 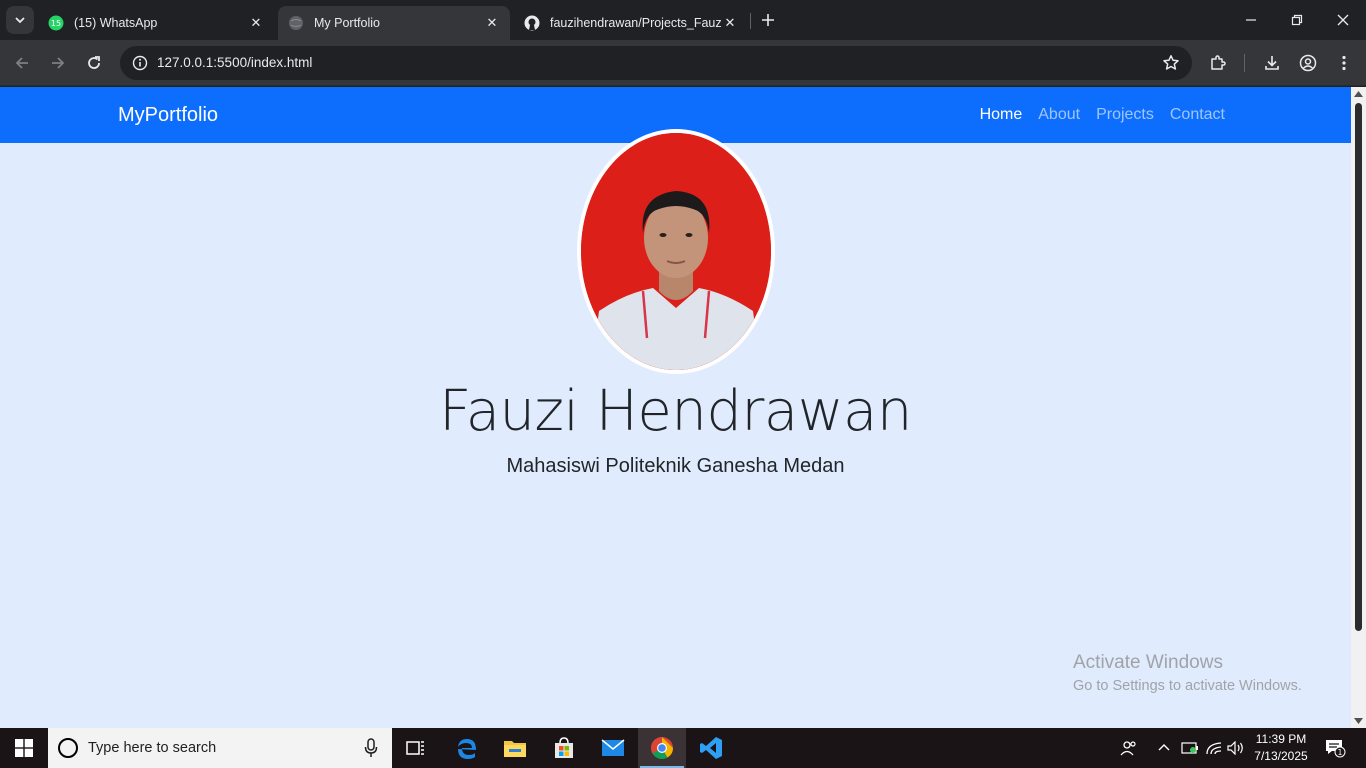 I want to click on file-explorer-icon, so click(x=515, y=748).